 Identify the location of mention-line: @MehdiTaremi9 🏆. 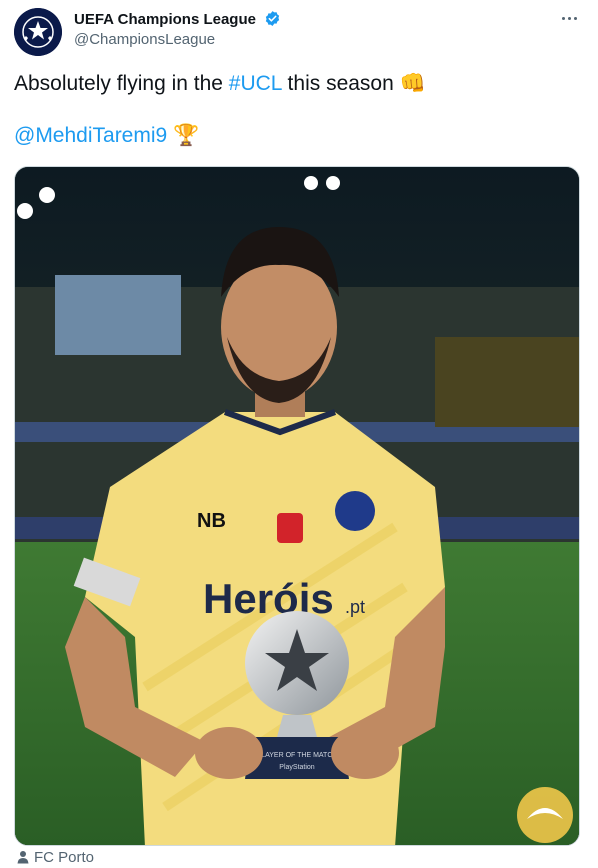
(299, 136).